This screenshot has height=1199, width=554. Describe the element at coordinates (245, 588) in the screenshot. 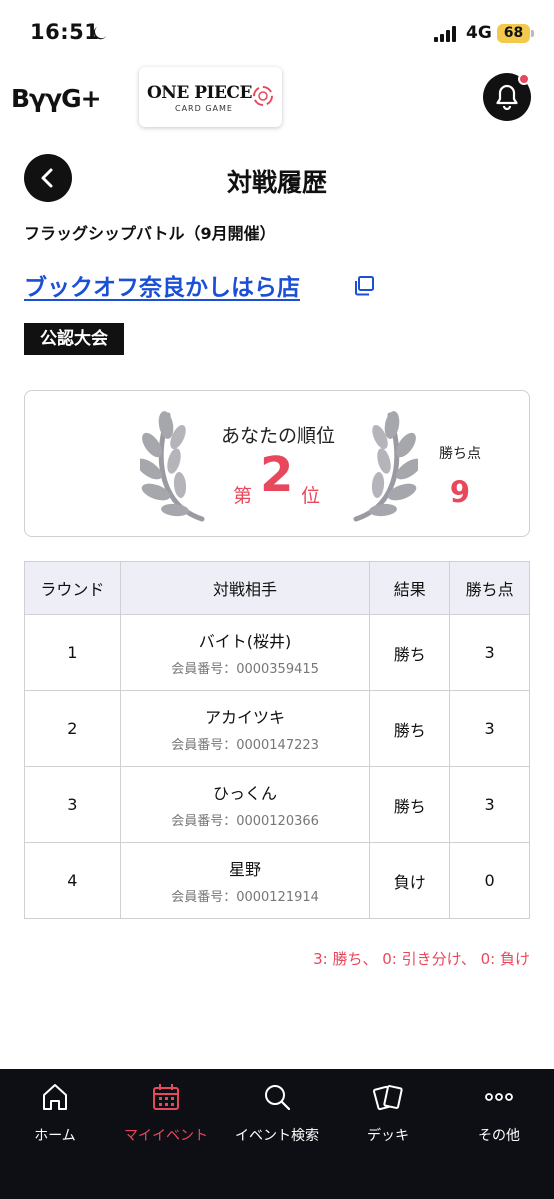

I see `column-header-opponent: 対戦相手` at that location.